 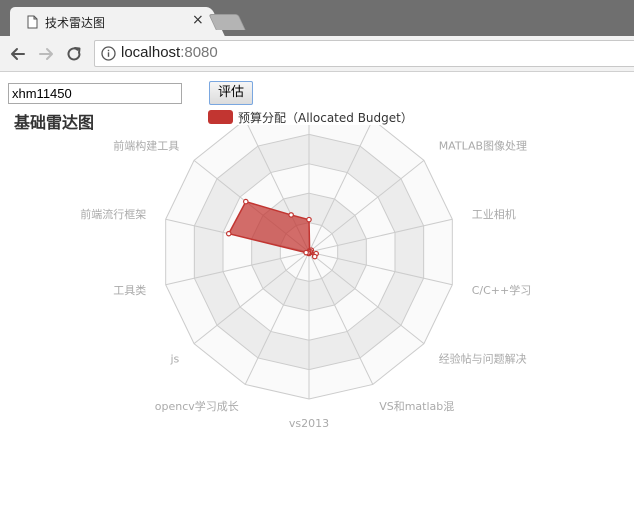 What do you see at coordinates (32, 22) in the screenshot?
I see `document-icon` at bounding box center [32, 22].